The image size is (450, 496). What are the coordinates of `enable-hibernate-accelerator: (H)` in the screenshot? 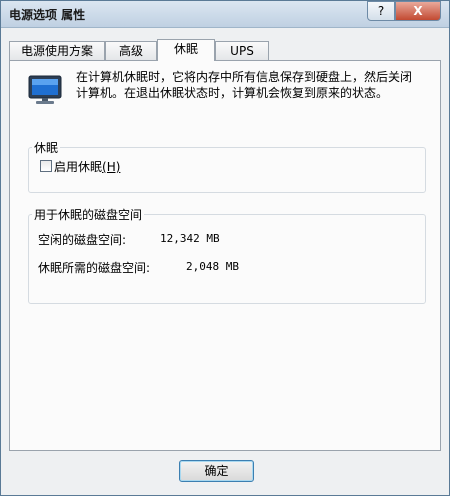 It's located at (111, 167).